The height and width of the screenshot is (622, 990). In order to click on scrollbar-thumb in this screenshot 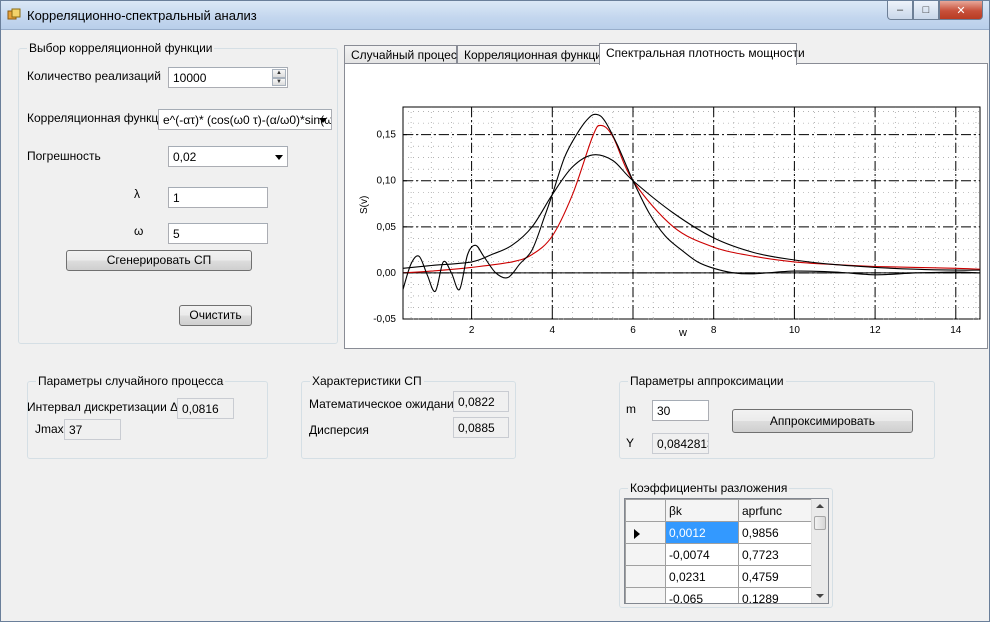, I will do `click(820, 523)`.